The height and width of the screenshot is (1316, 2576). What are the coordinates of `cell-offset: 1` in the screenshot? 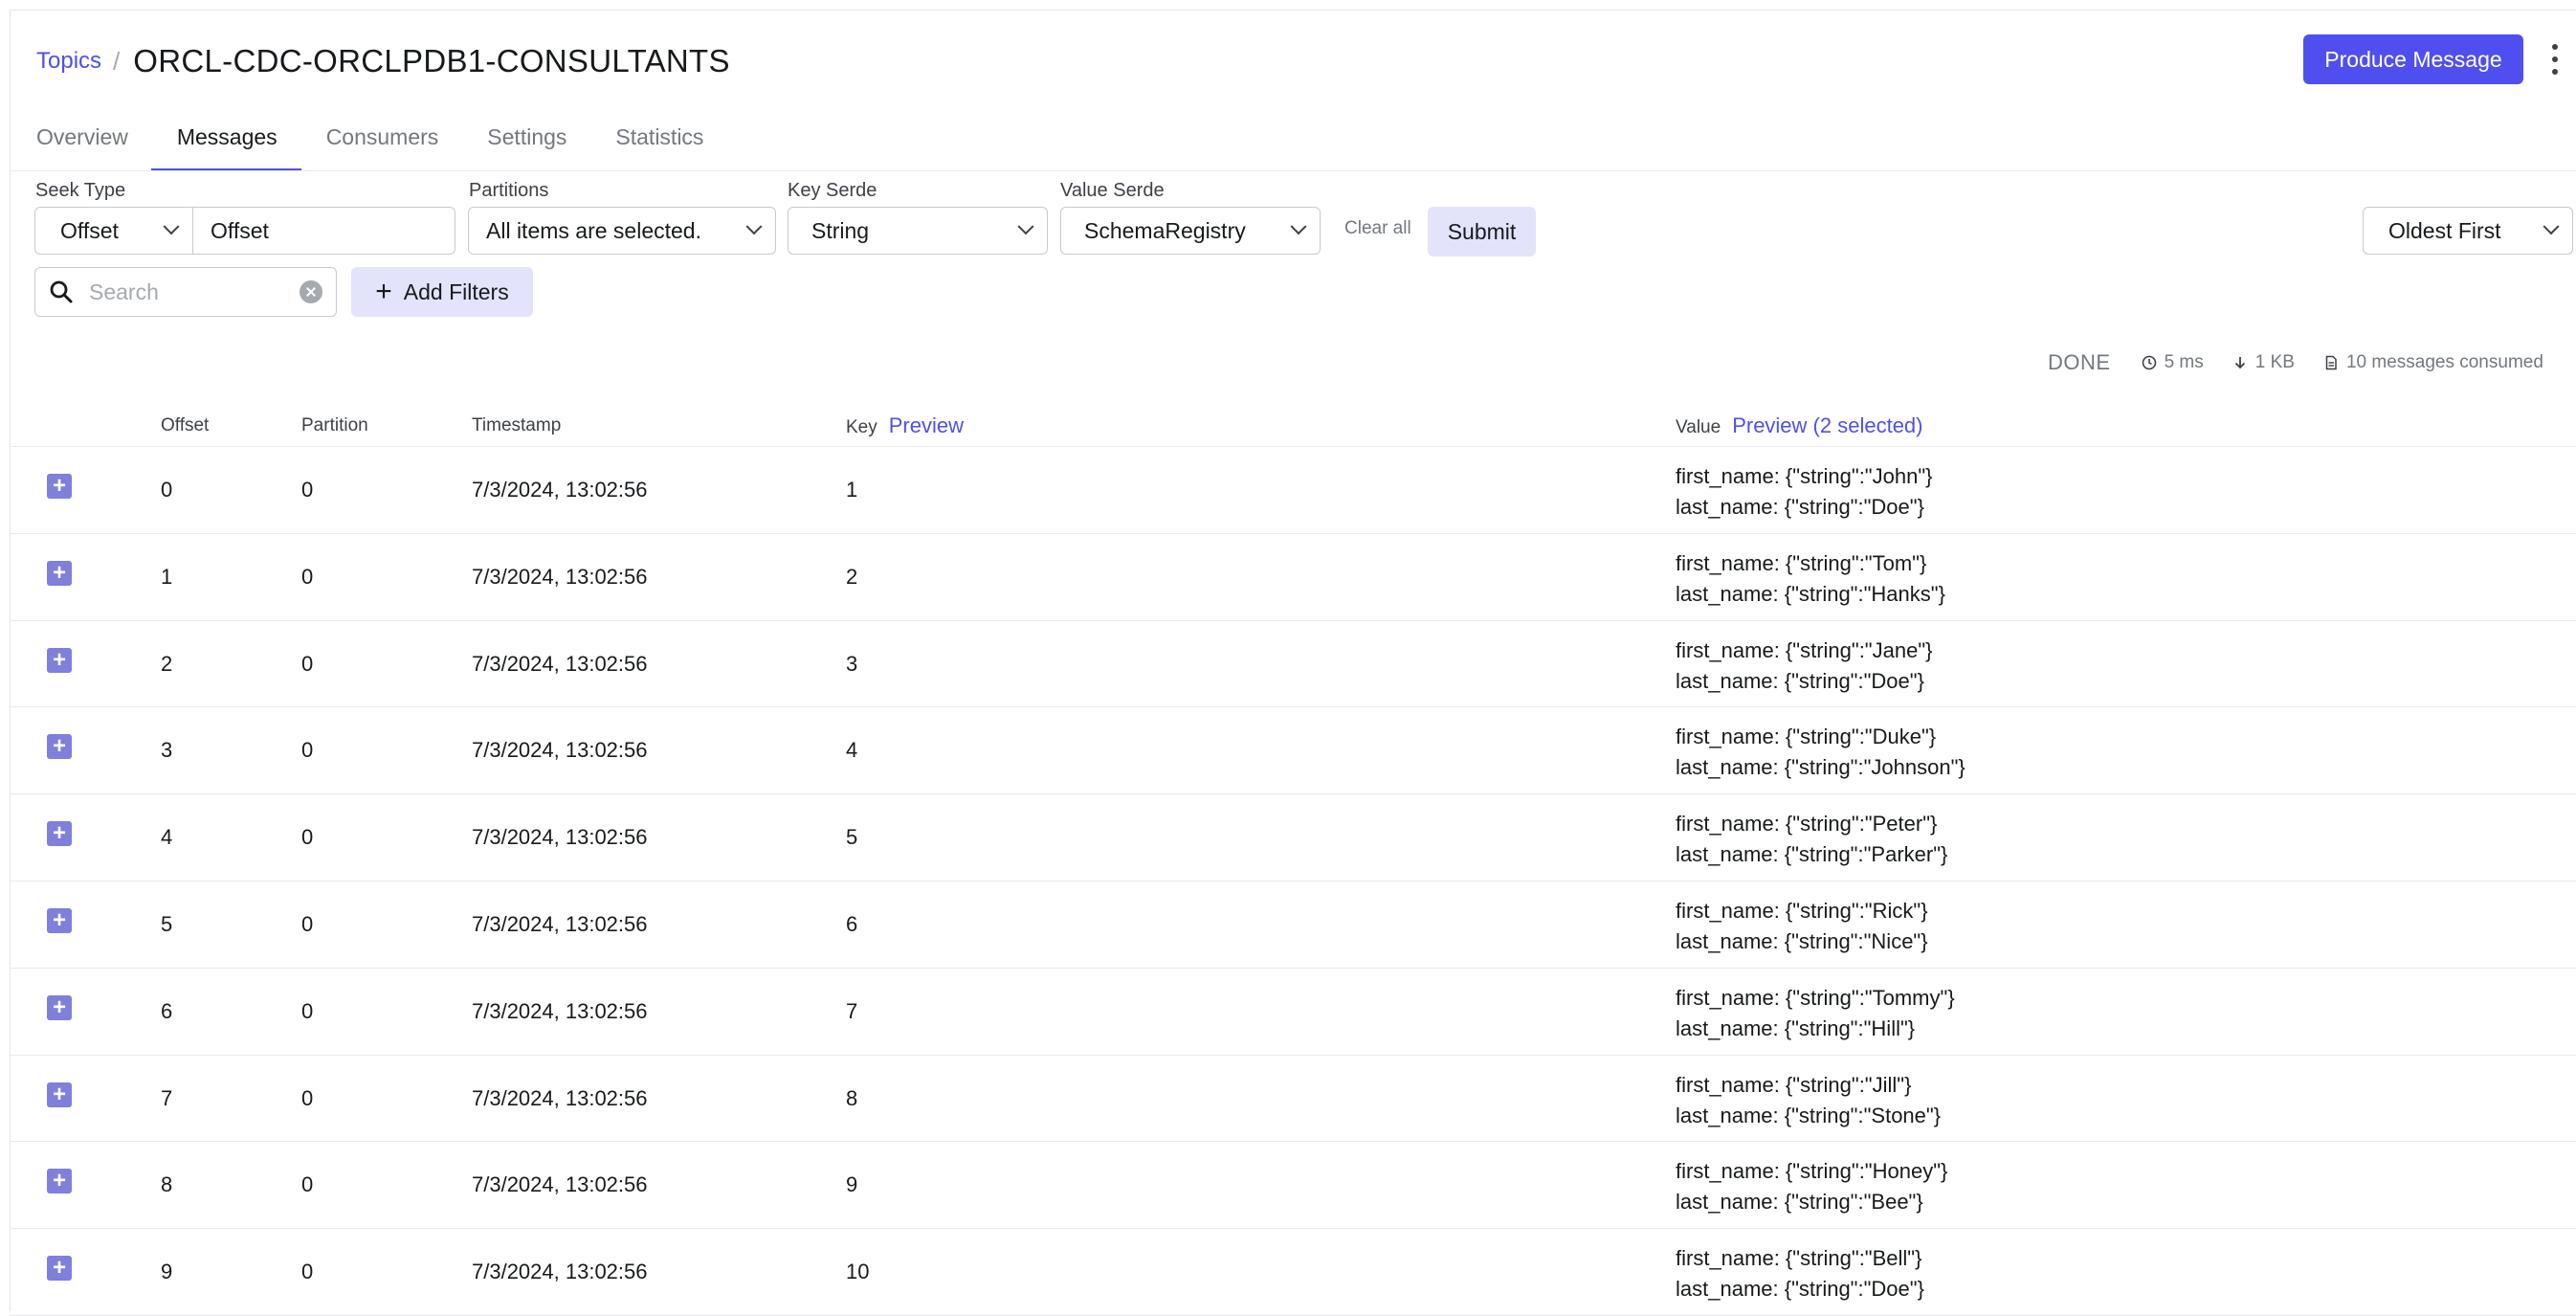 It's located at (167, 576).